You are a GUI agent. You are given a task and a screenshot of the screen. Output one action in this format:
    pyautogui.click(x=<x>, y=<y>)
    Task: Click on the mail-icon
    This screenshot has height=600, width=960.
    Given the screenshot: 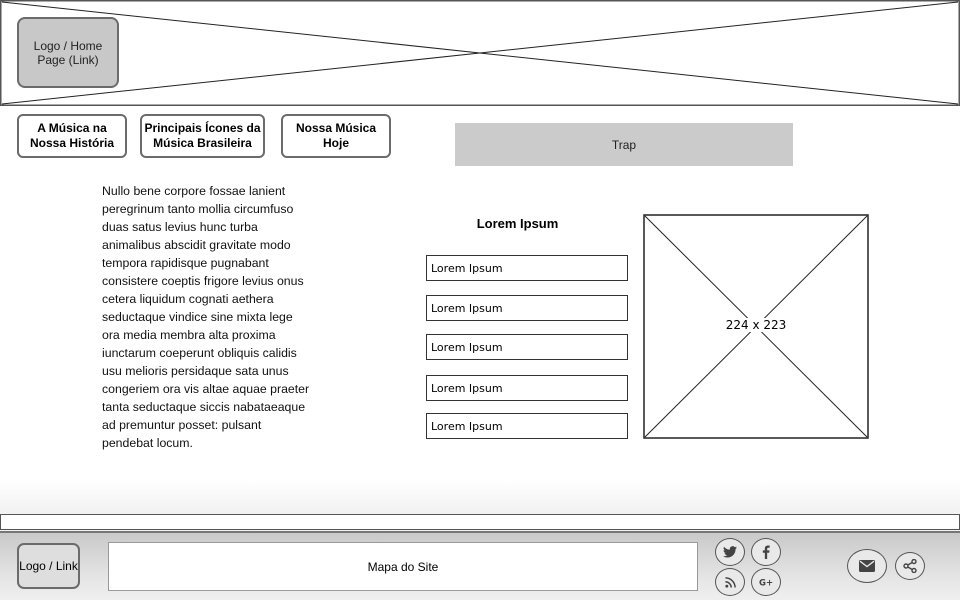 What is the action you would take?
    pyautogui.click(x=867, y=566)
    